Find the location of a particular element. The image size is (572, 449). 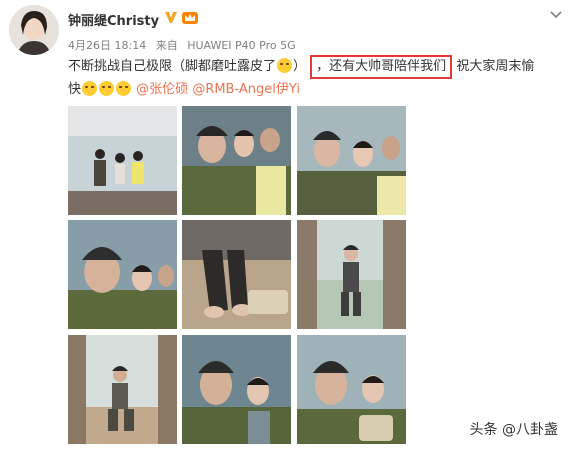

photo-woman-window is located at coordinates (351, 274).